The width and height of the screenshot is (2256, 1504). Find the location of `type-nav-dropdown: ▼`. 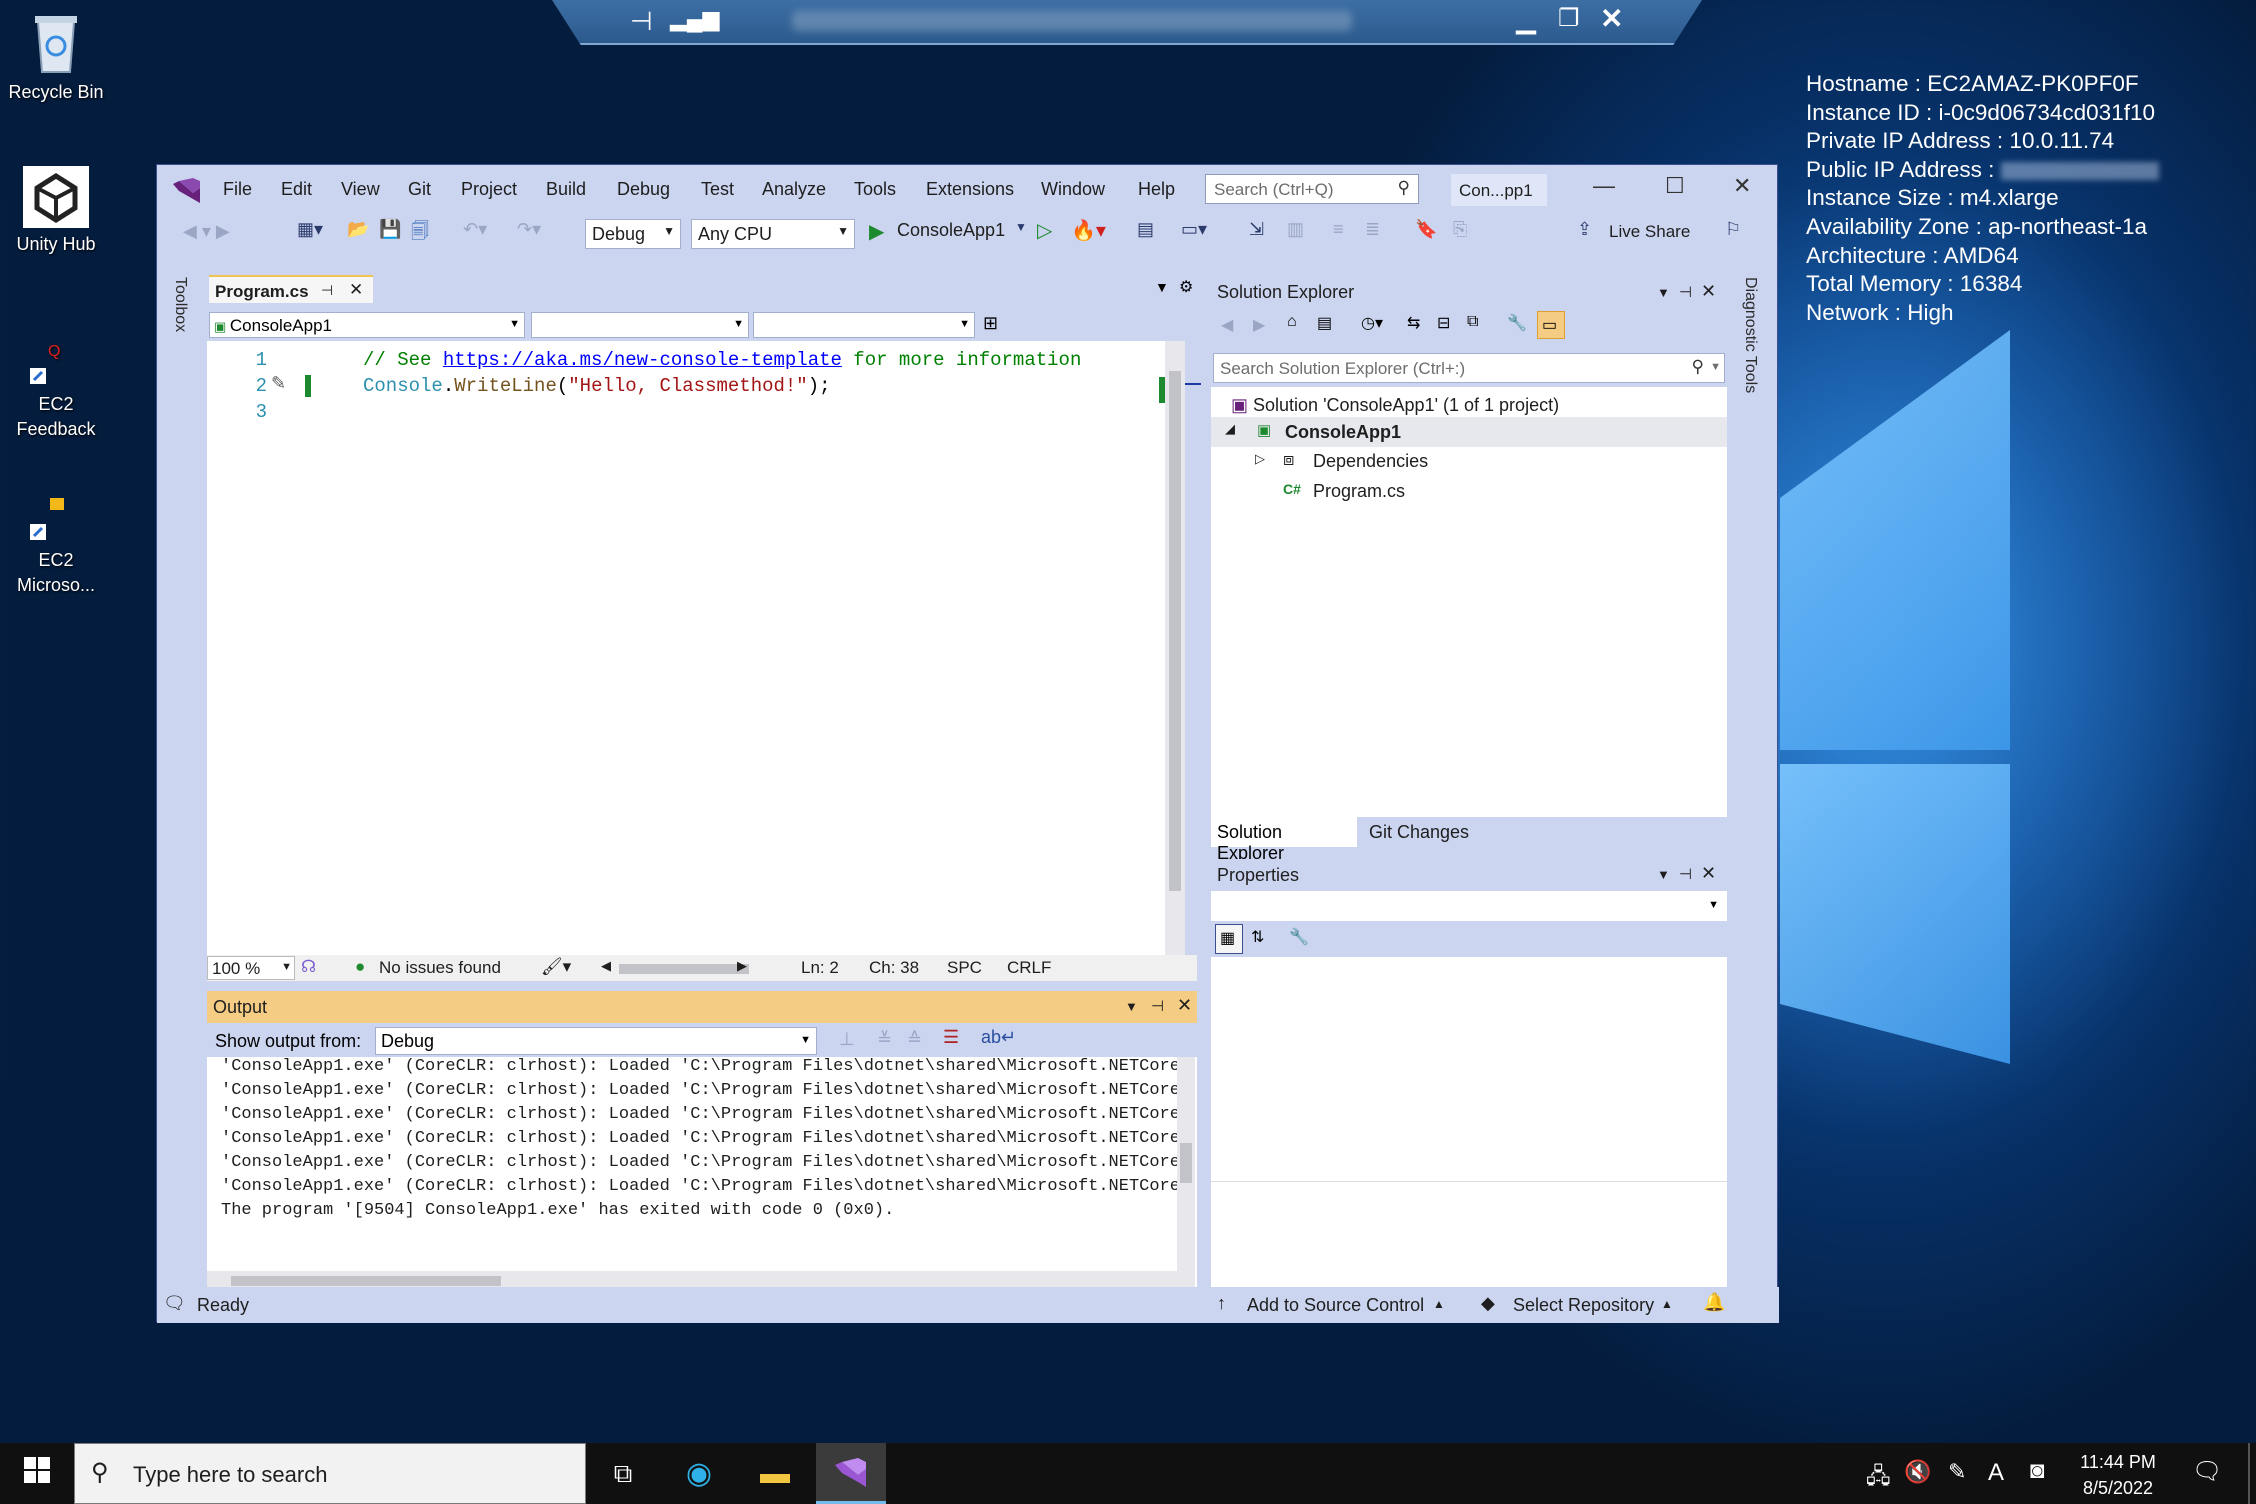

type-nav-dropdown: ▼ is located at coordinates (640, 325).